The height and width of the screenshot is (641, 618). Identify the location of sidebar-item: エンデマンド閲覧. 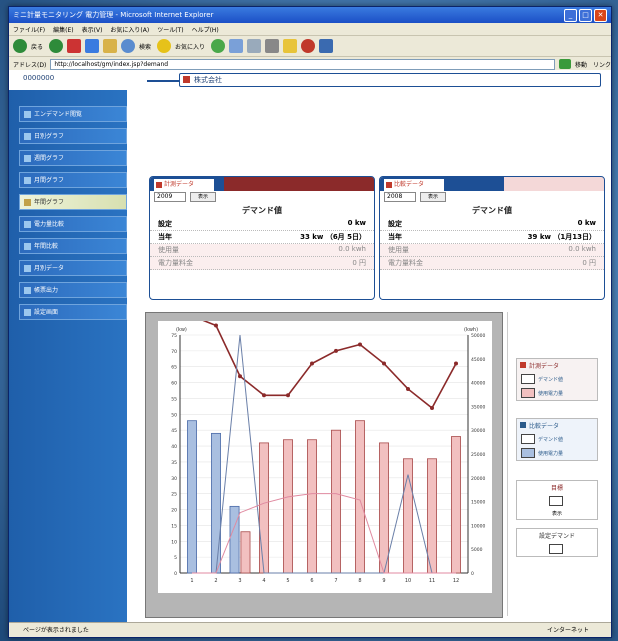
(73, 114).